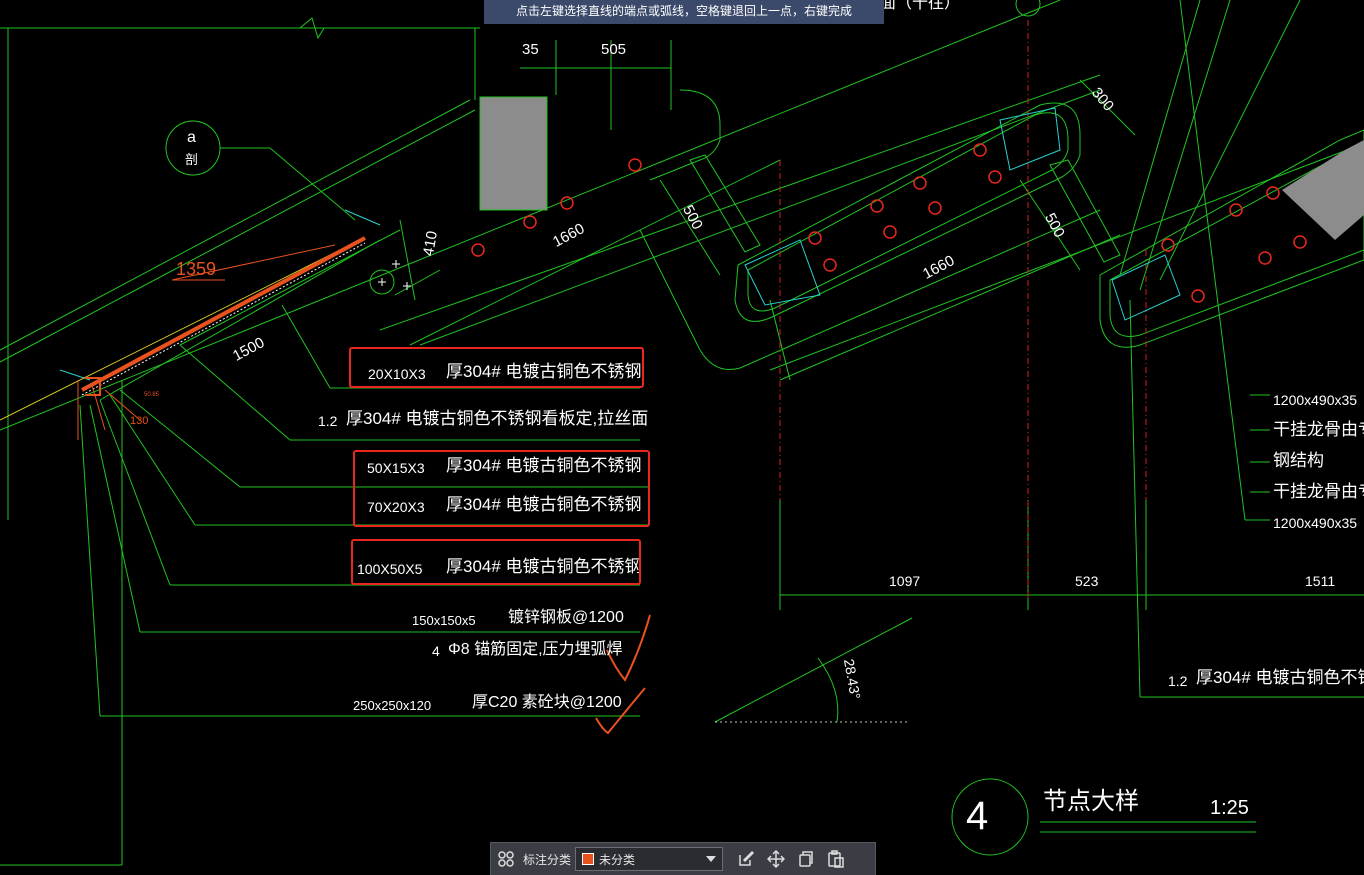 The width and height of the screenshot is (1364, 875). What do you see at coordinates (497, 418) in the screenshot?
I see `annot-text-2: 厚304# 电镀古铜色不锈钢看板定,拉丝面` at bounding box center [497, 418].